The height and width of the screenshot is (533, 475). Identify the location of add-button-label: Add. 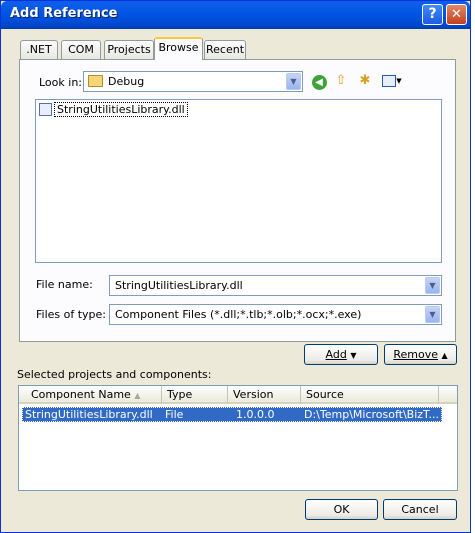
(336, 354).